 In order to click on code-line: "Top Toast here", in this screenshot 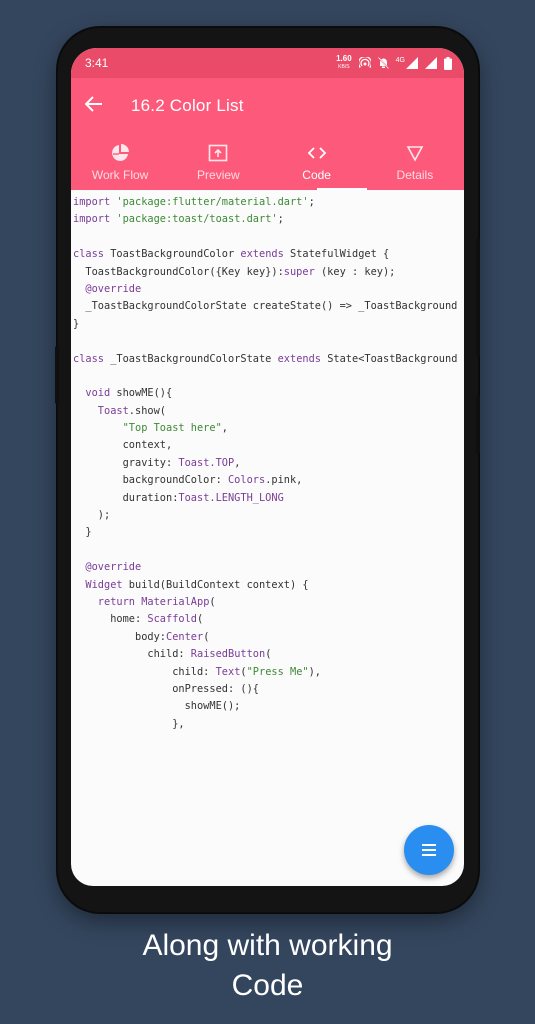, I will do `click(150, 428)`.